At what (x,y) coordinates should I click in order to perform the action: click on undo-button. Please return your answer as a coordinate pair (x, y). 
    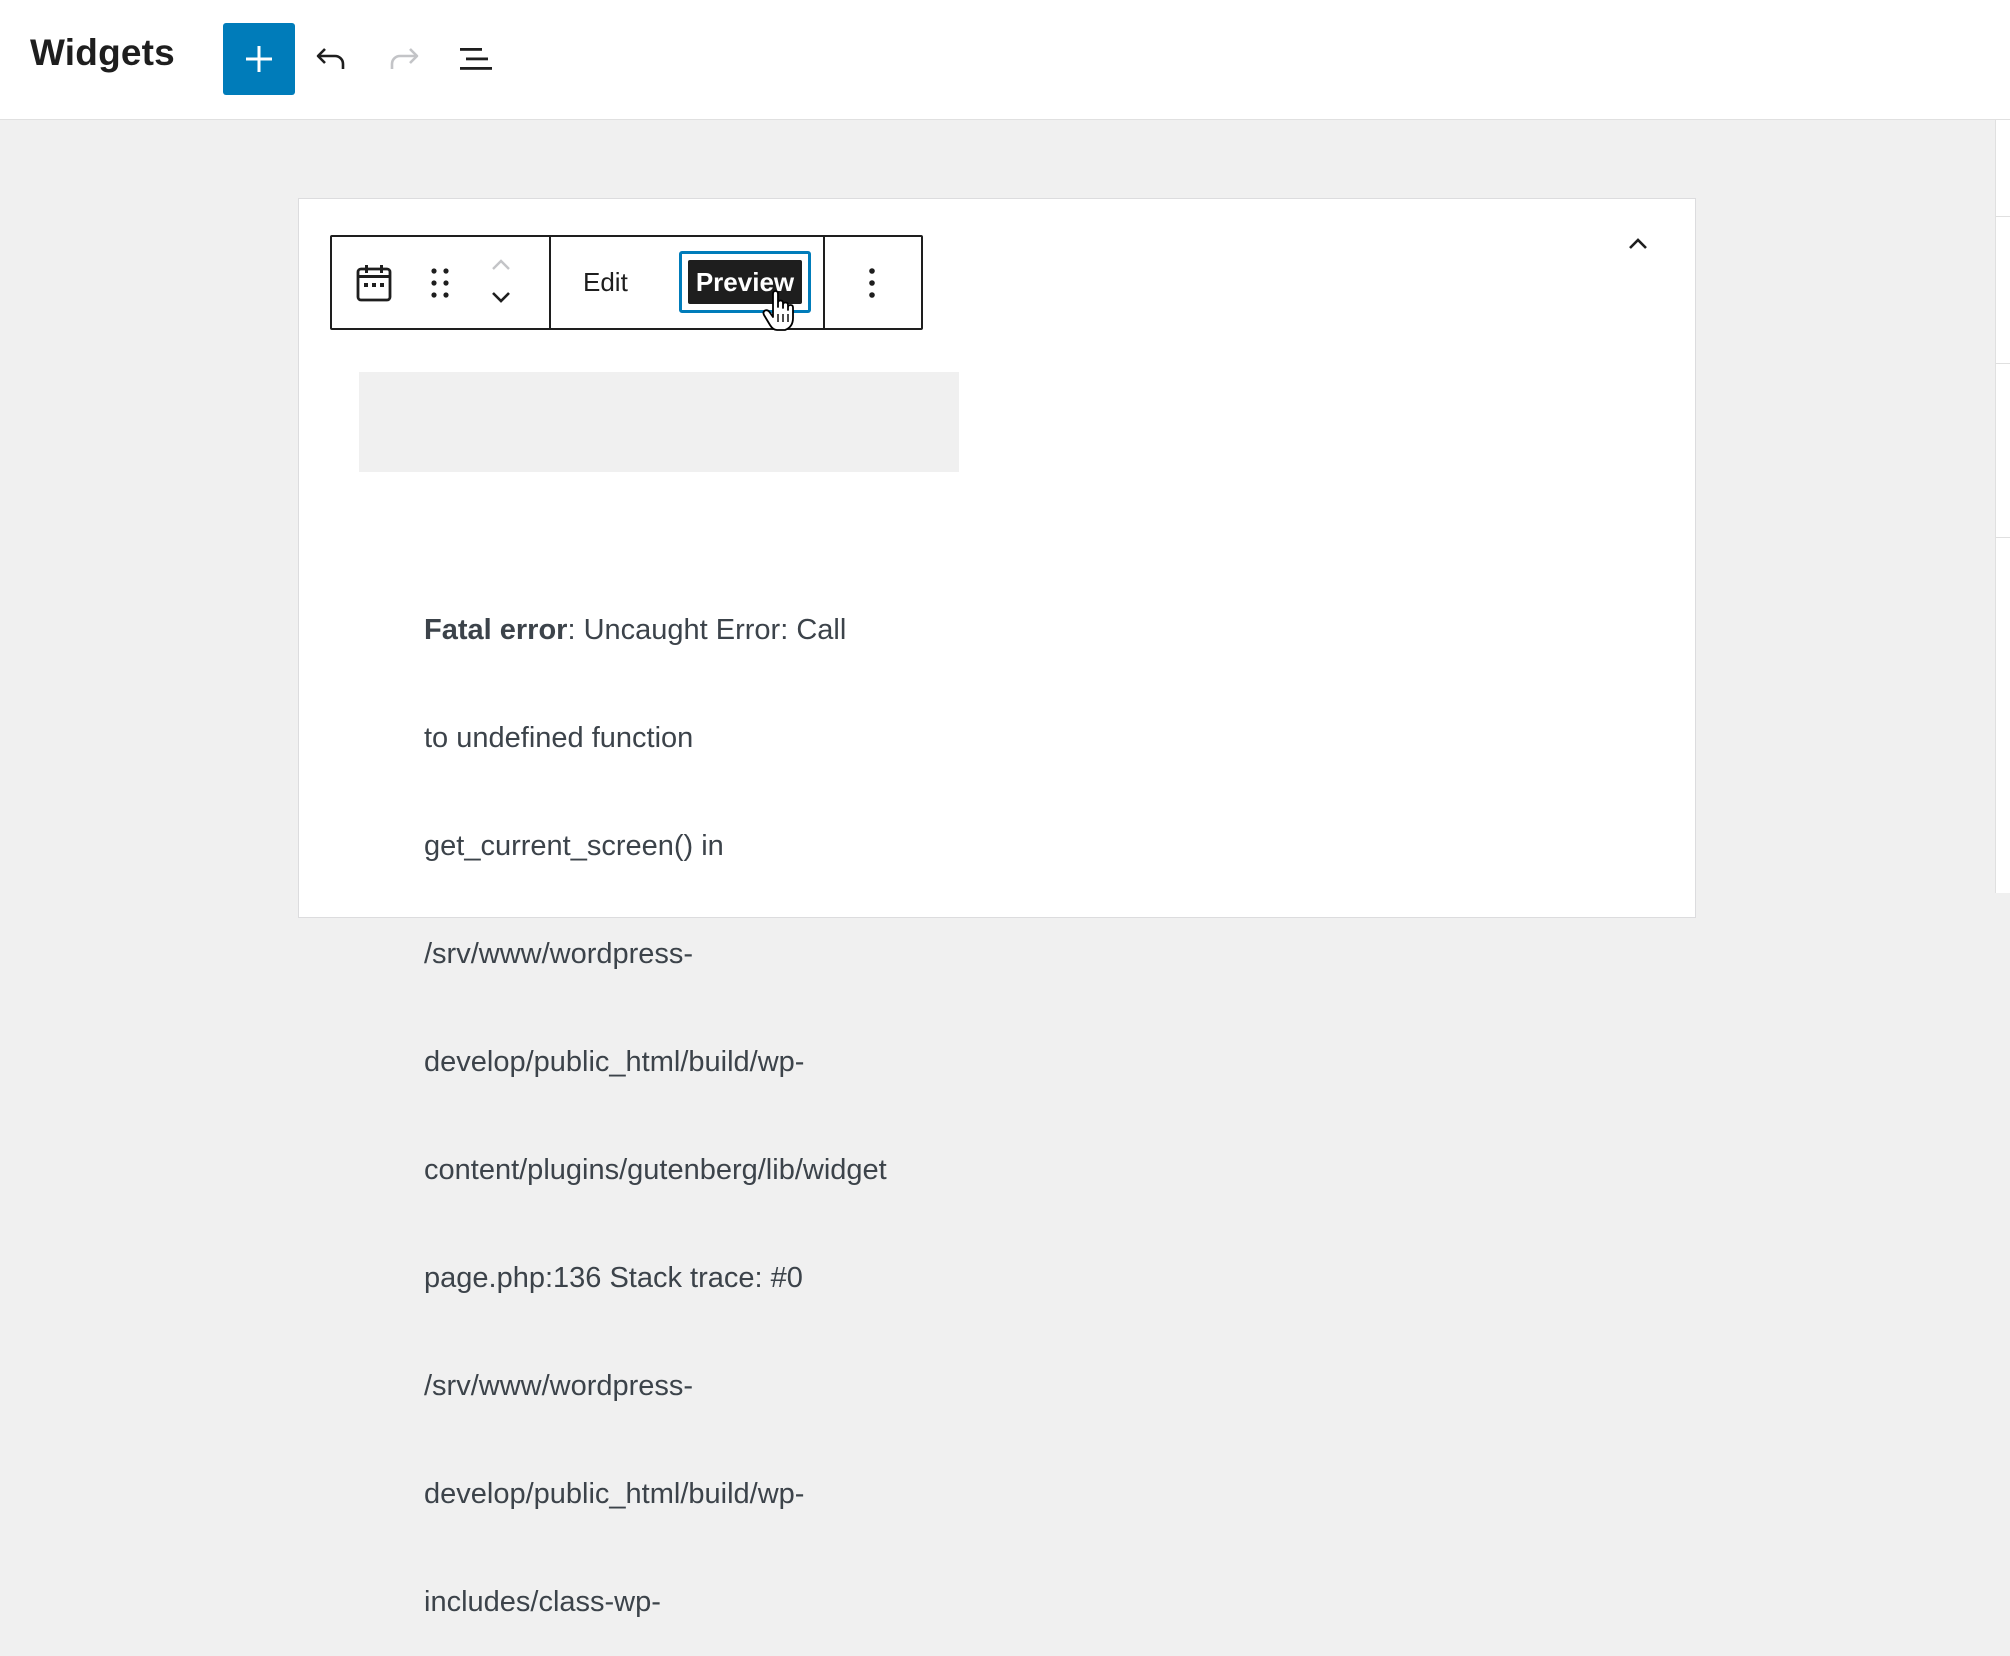
    Looking at the image, I should click on (331, 59).